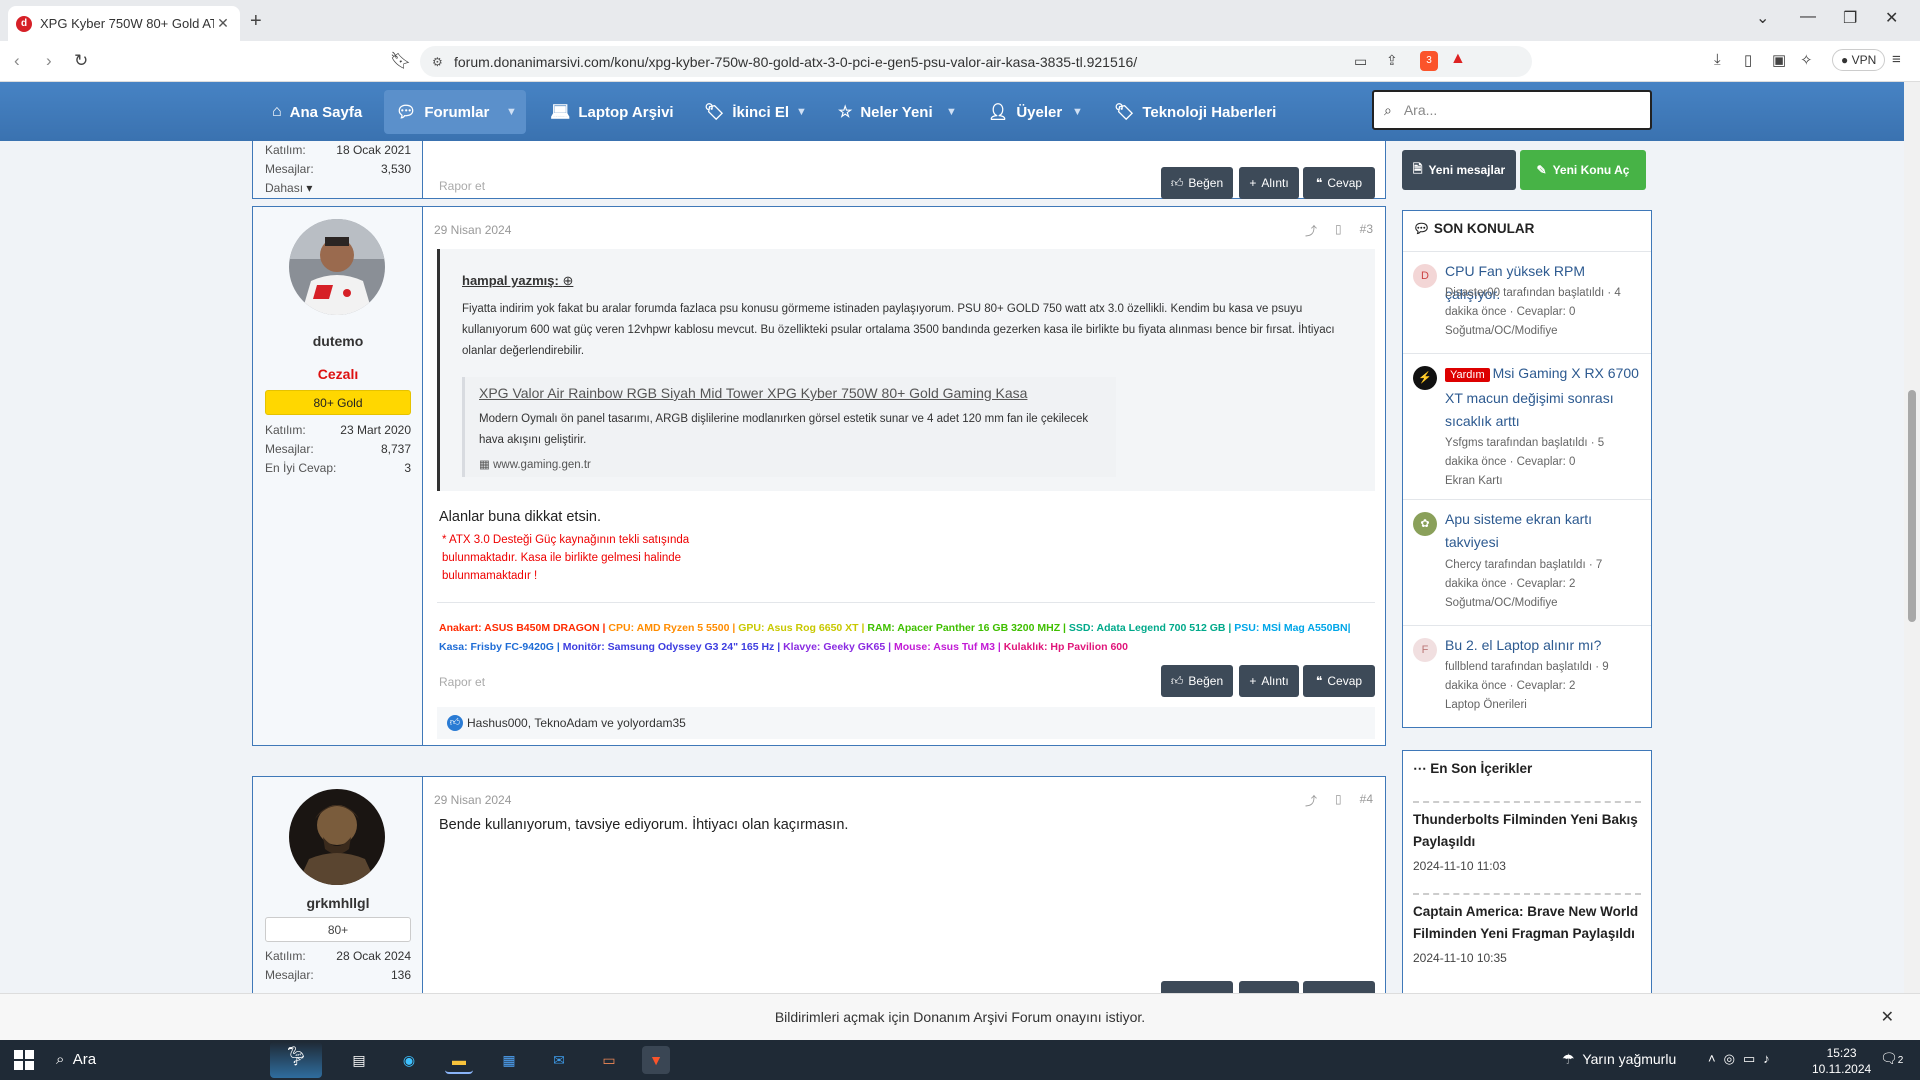 This screenshot has height=1080, width=1920. Describe the element at coordinates (1459, 170) in the screenshot. I see `new-messages-button: 🗎︎ Yeni mesajlar` at that location.